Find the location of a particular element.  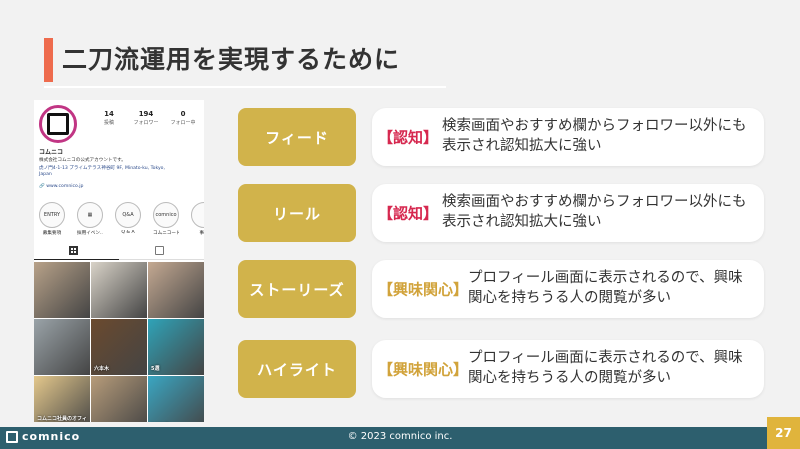

highlight-item: comnico コムニコード is located at coordinates (166, 219).